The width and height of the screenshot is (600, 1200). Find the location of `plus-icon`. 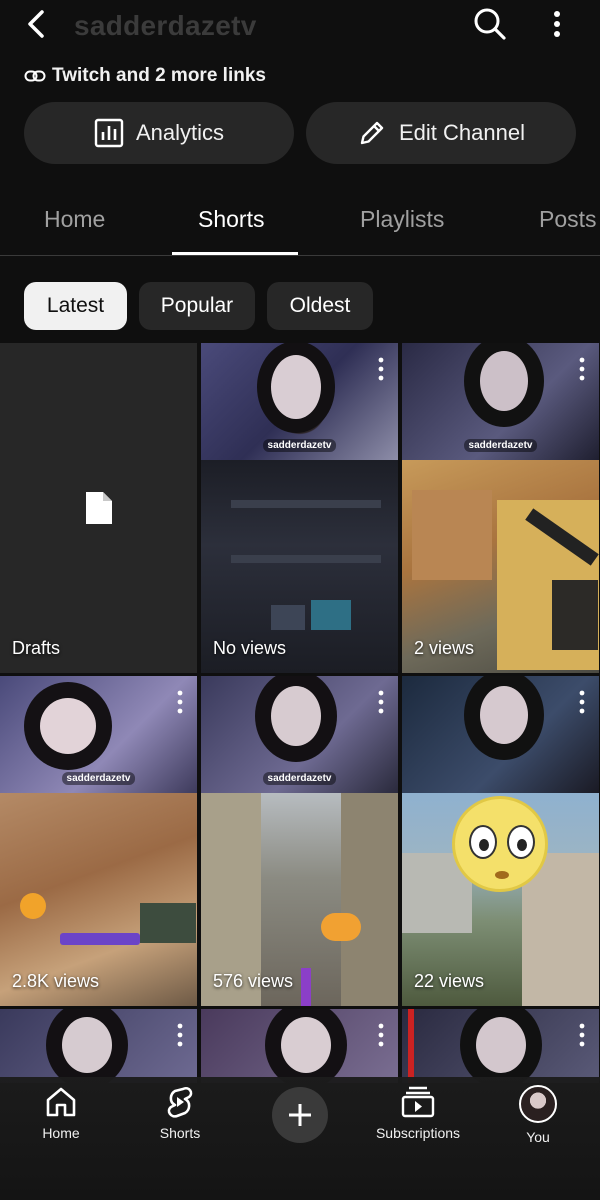

plus-icon is located at coordinates (300, 1115).